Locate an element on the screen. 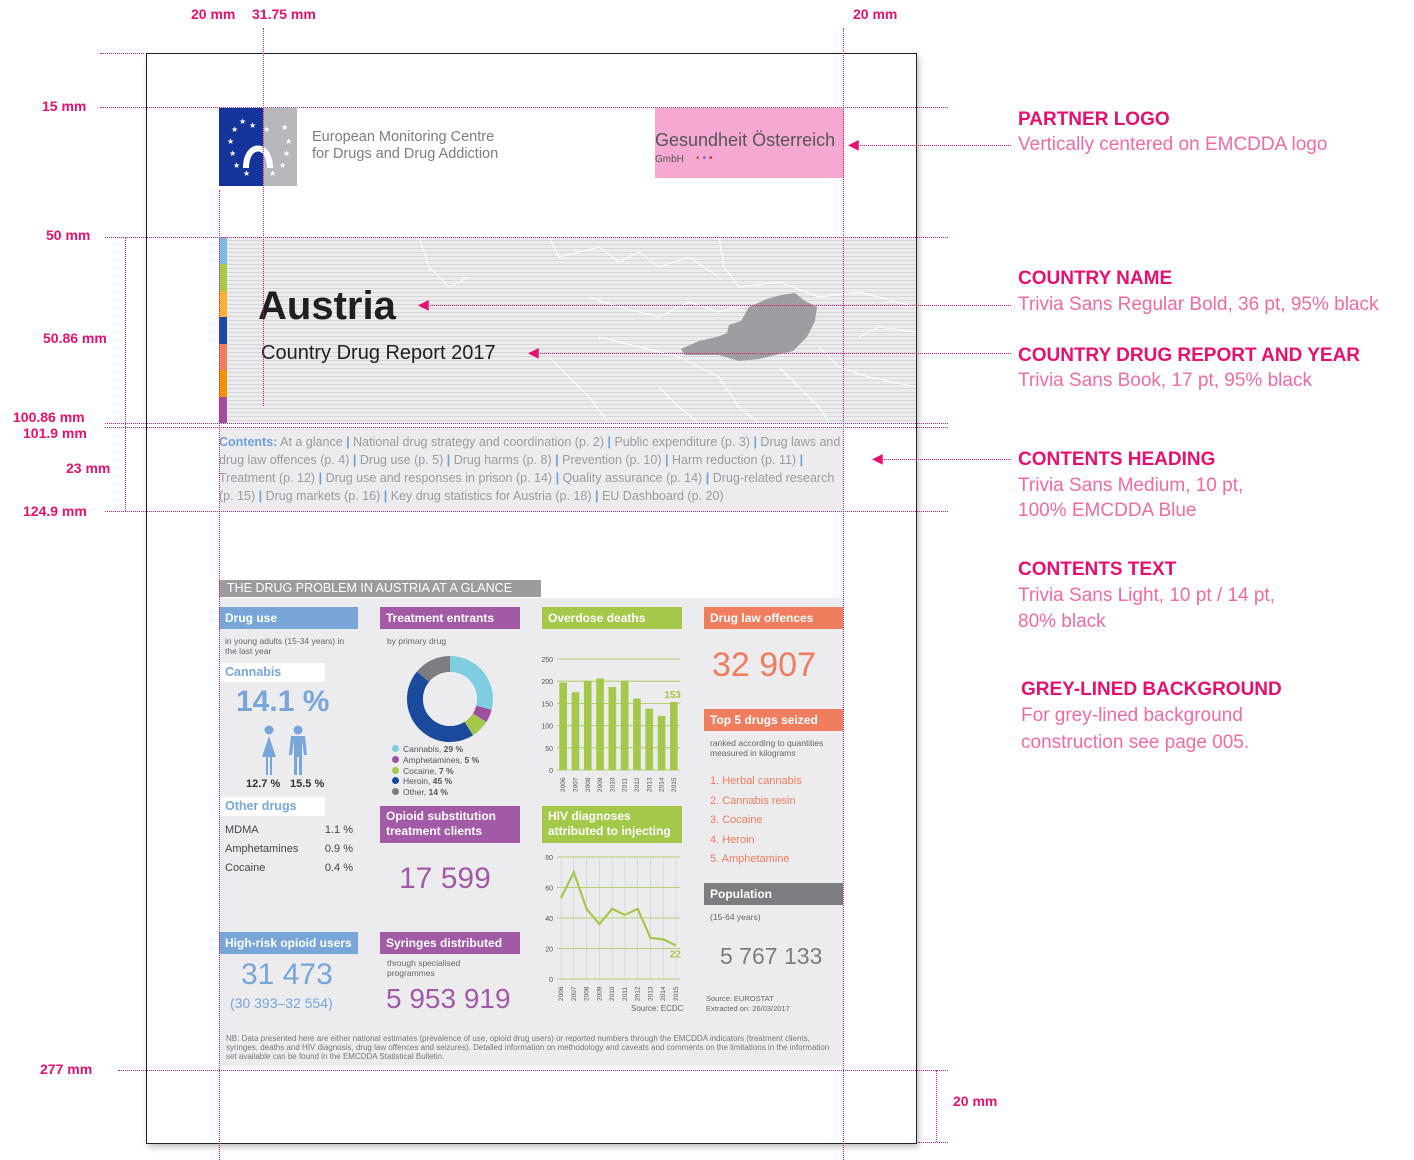 This screenshot has height=1160, width=1414. data-label: 22 is located at coordinates (676, 954).